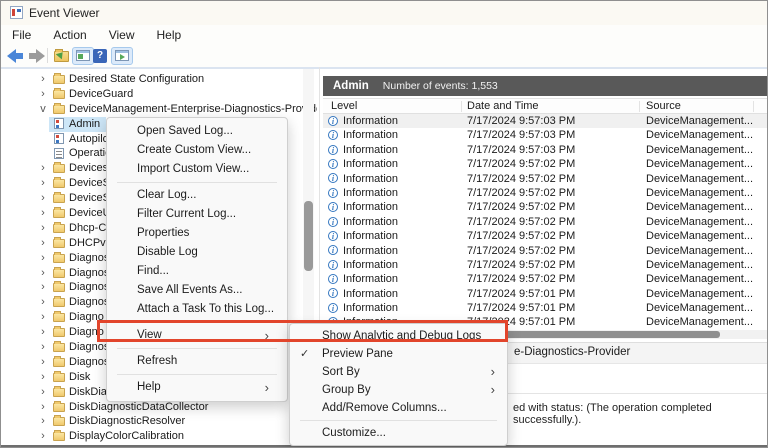 The image size is (768, 448). I want to click on menubar-item: Action, so click(69, 35).